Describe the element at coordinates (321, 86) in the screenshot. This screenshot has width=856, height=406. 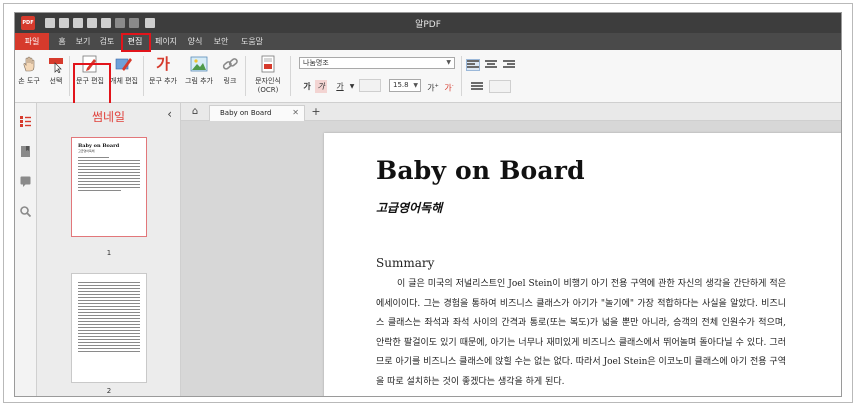
I see `italic-button: 가` at that location.